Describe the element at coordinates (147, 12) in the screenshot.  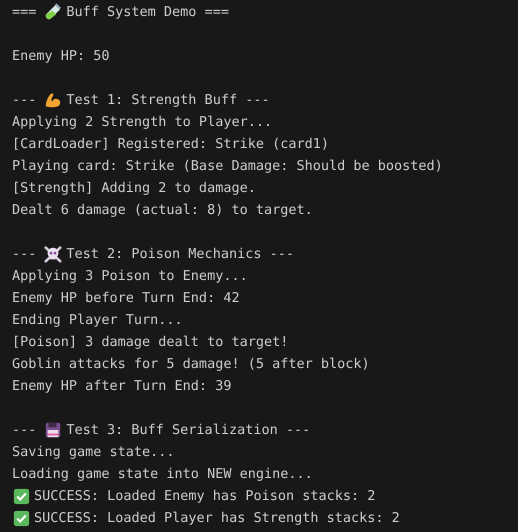
I see `section-heading: Buff System Demo ===` at that location.